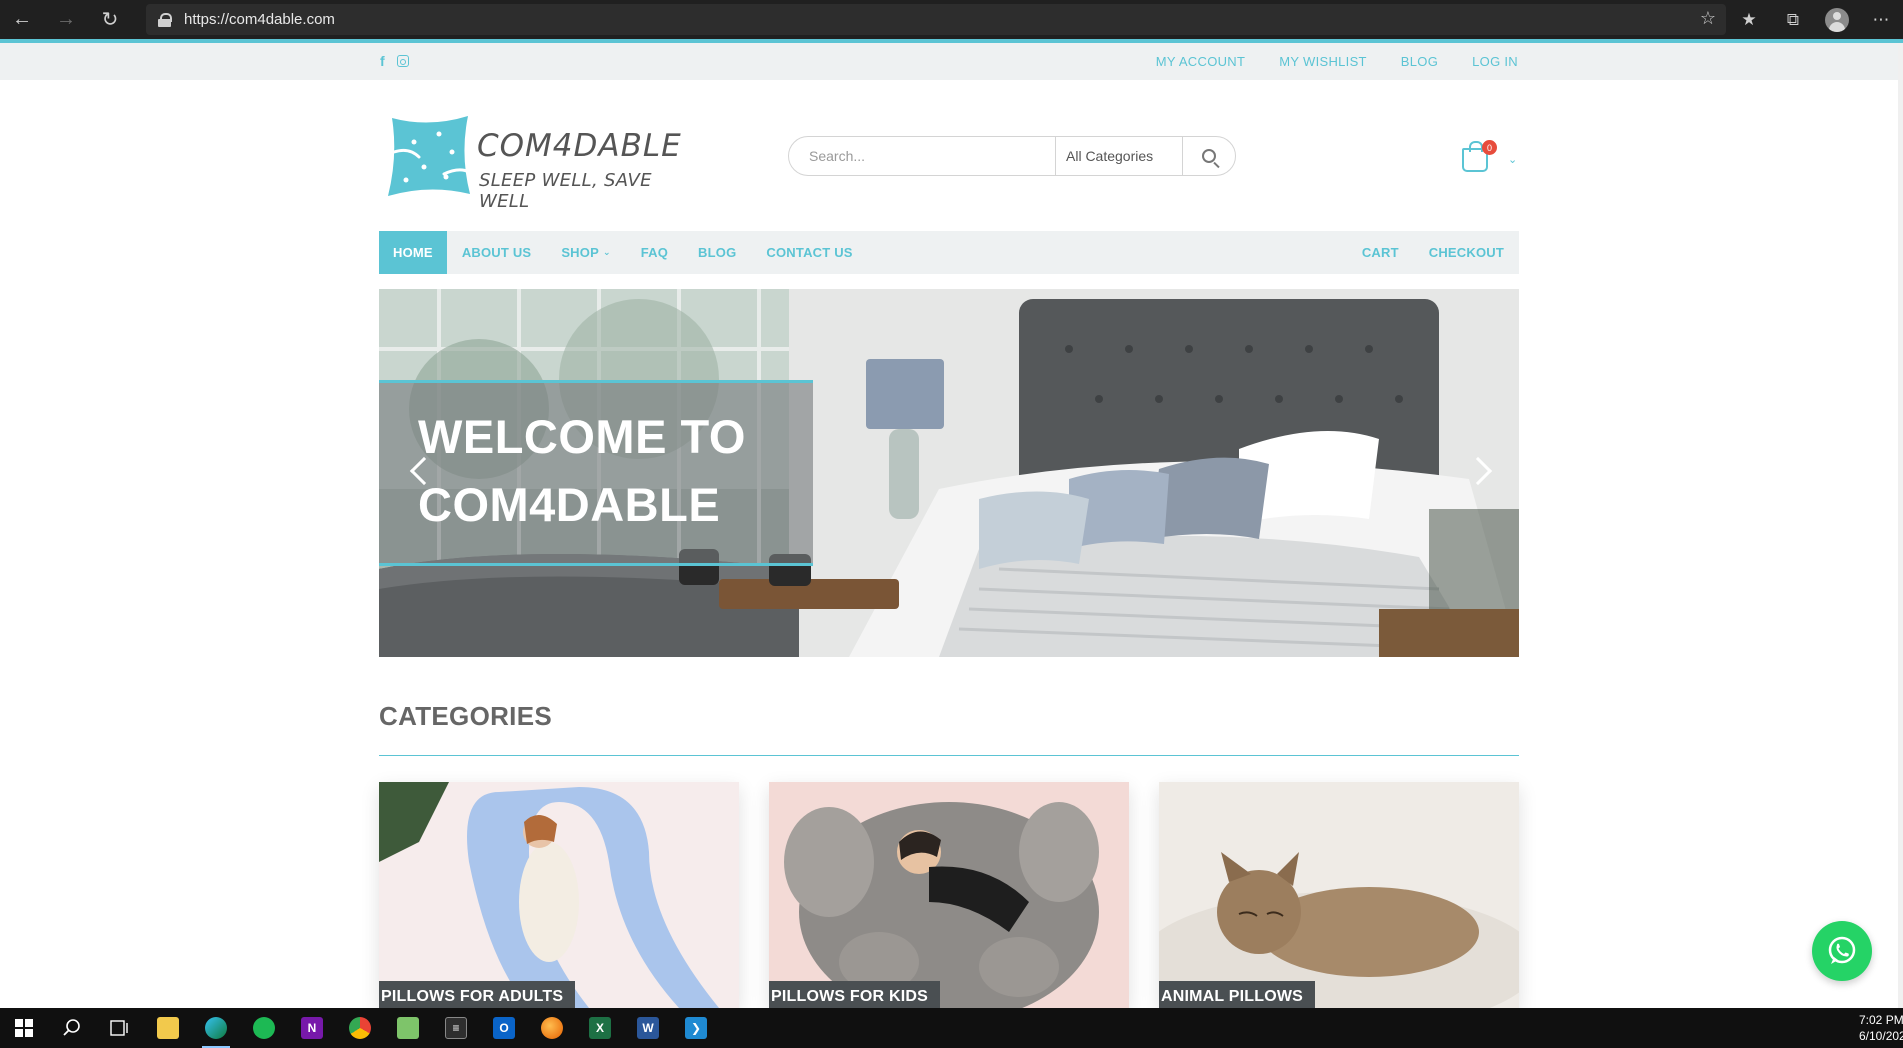 Image resolution: width=1903 pixels, height=1048 pixels. Describe the element at coordinates (1837, 19) in the screenshot. I see `profile-icon` at that location.